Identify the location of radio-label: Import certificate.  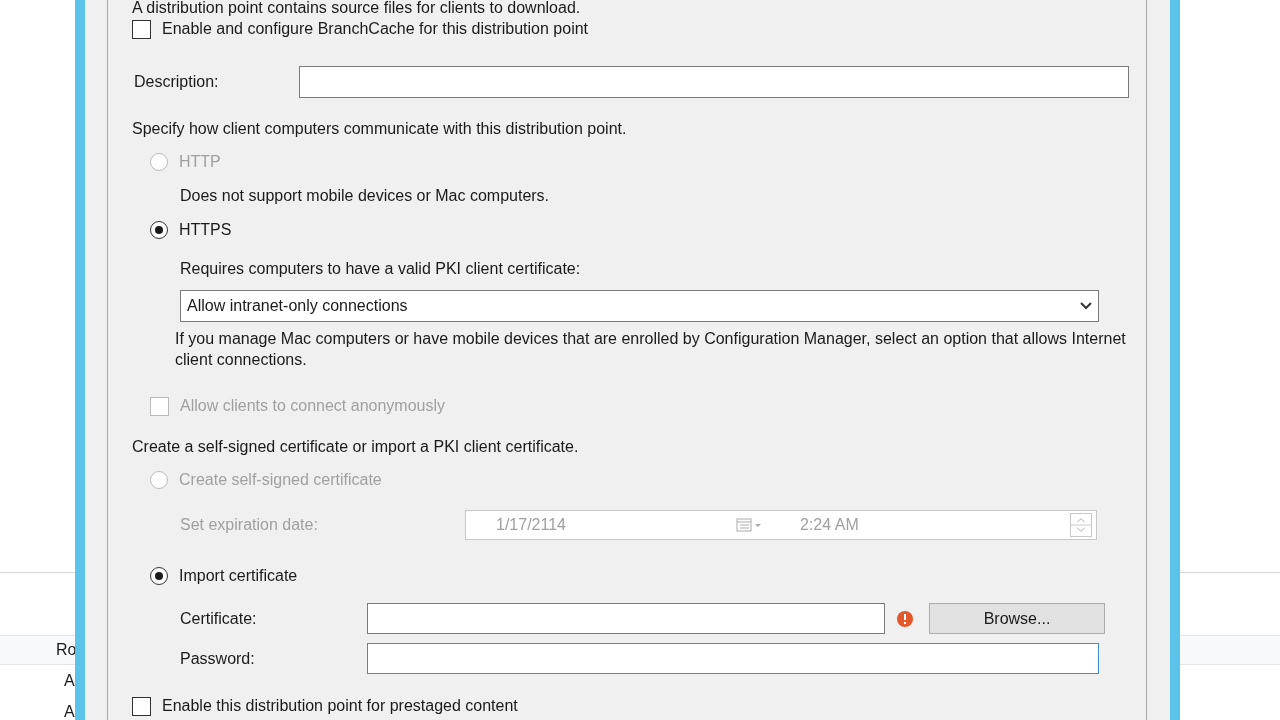
(238, 576).